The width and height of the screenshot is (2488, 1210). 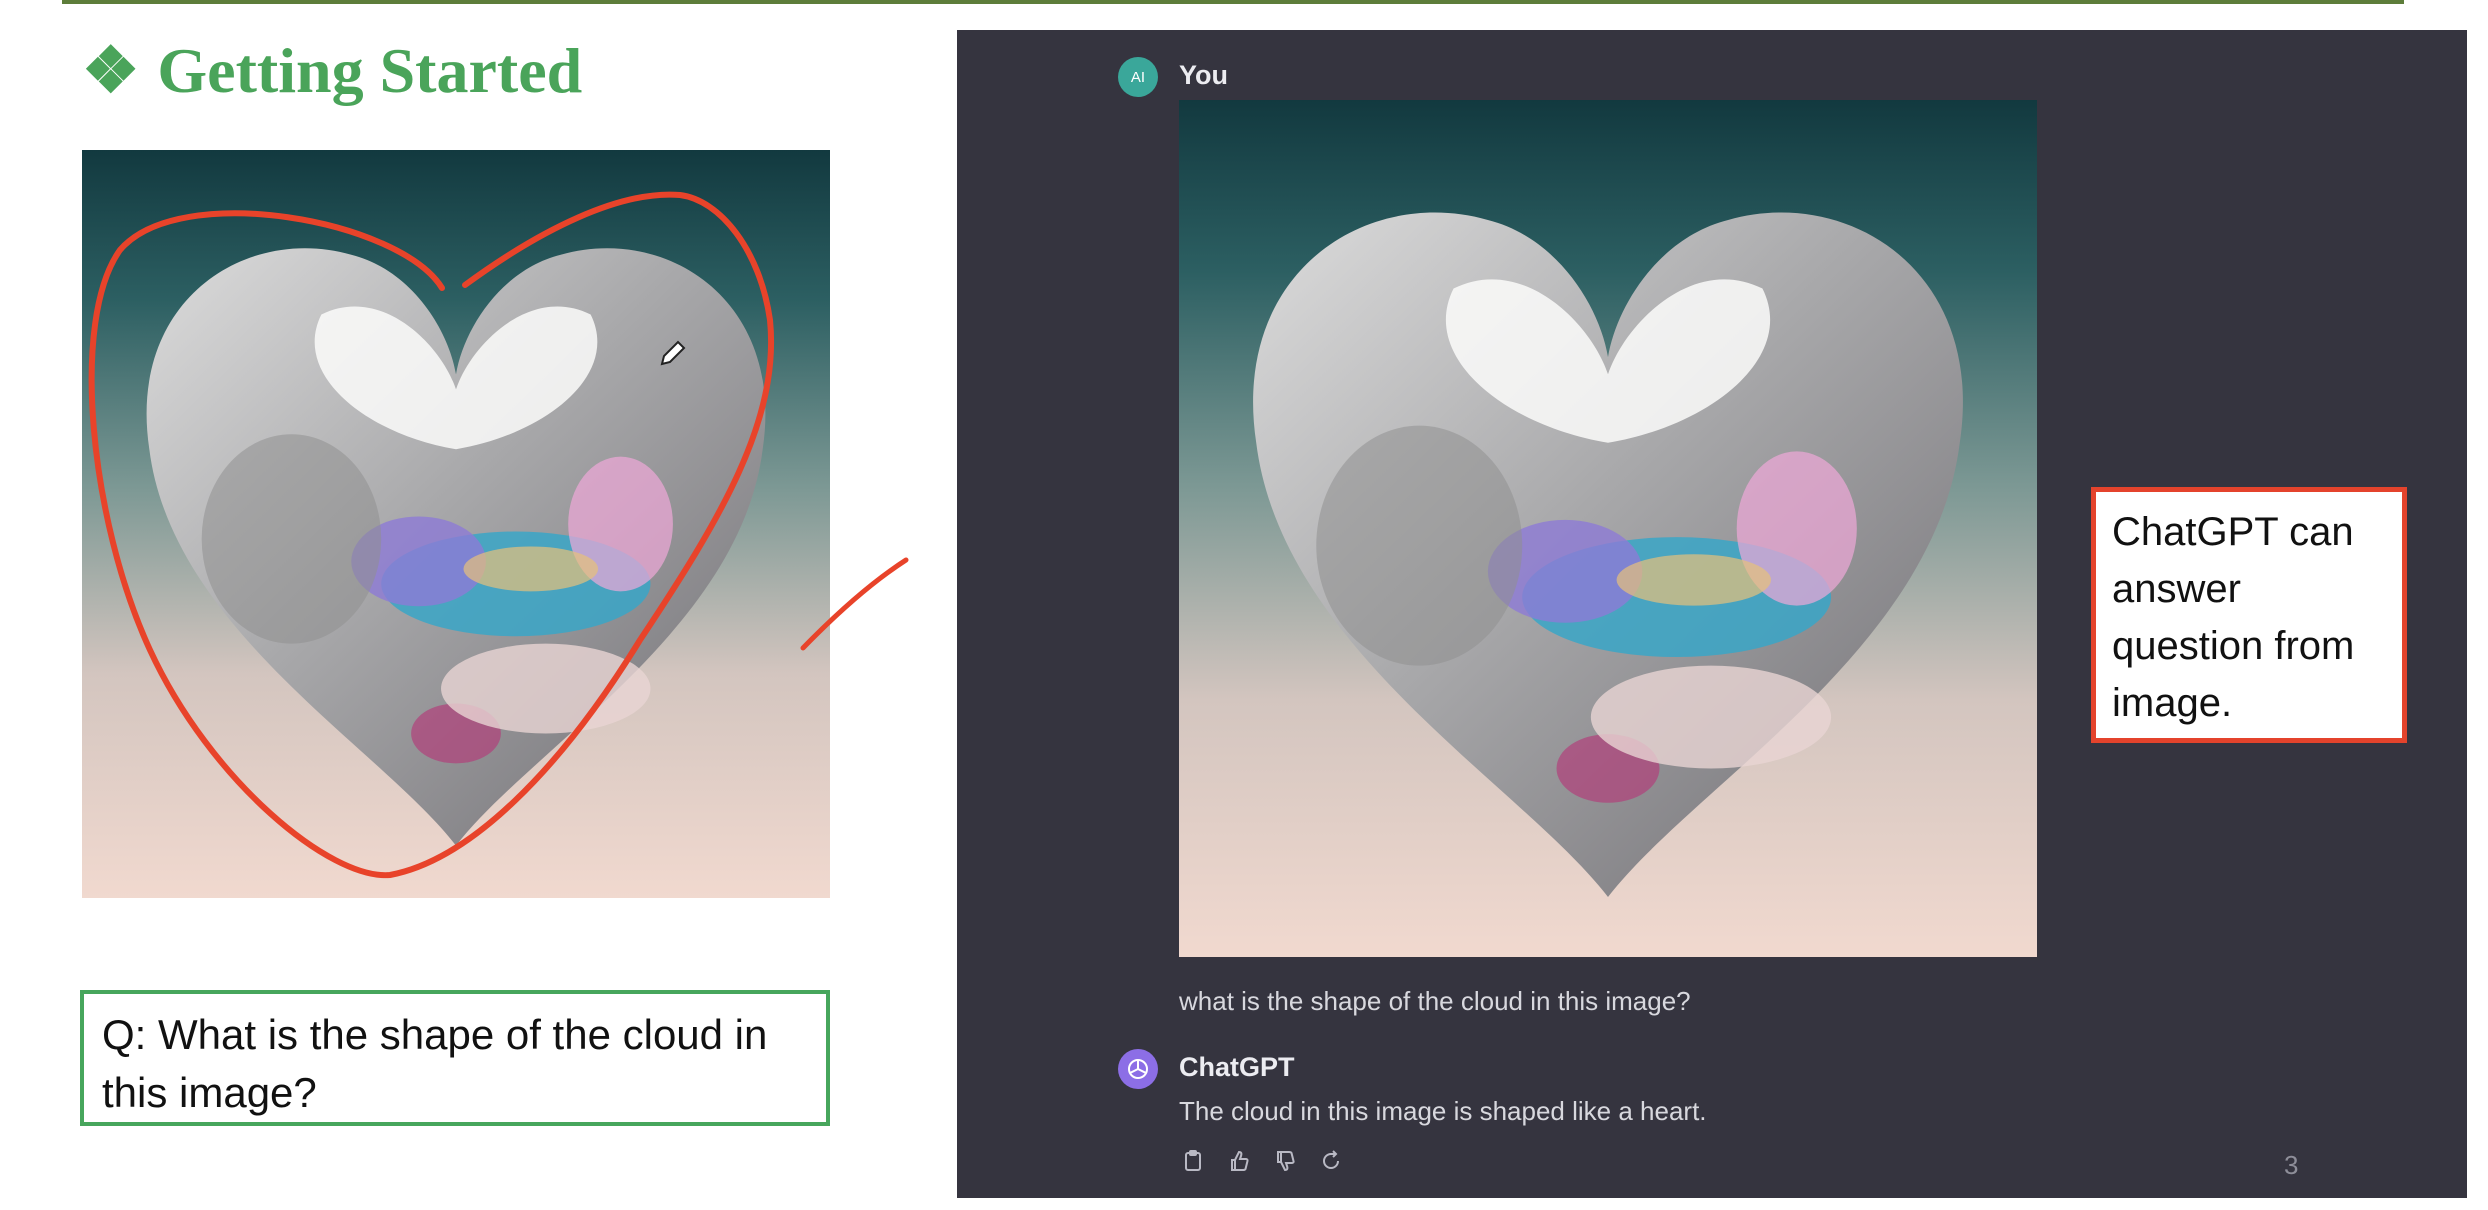 What do you see at coordinates (1285, 1161) in the screenshot?
I see `thumbs-down-icon` at bounding box center [1285, 1161].